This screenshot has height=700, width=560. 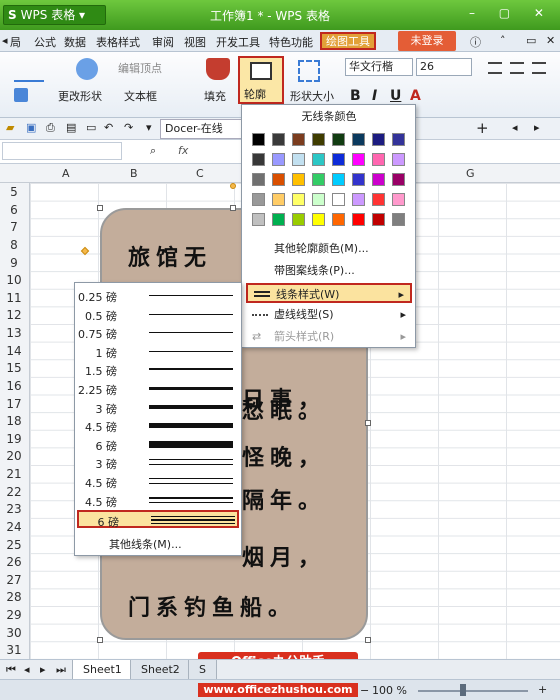 What do you see at coordinates (14, 545) in the screenshot?
I see `row-header: 25` at bounding box center [14, 545].